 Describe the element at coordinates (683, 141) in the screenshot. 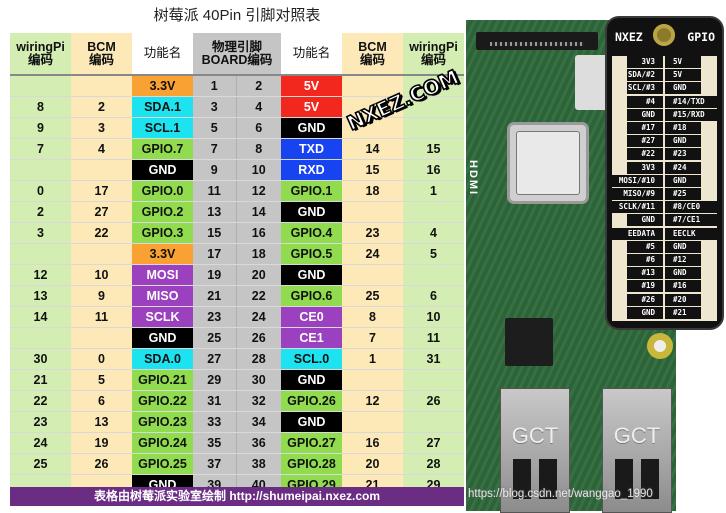

I see `card-pin-right-label: GND` at that location.